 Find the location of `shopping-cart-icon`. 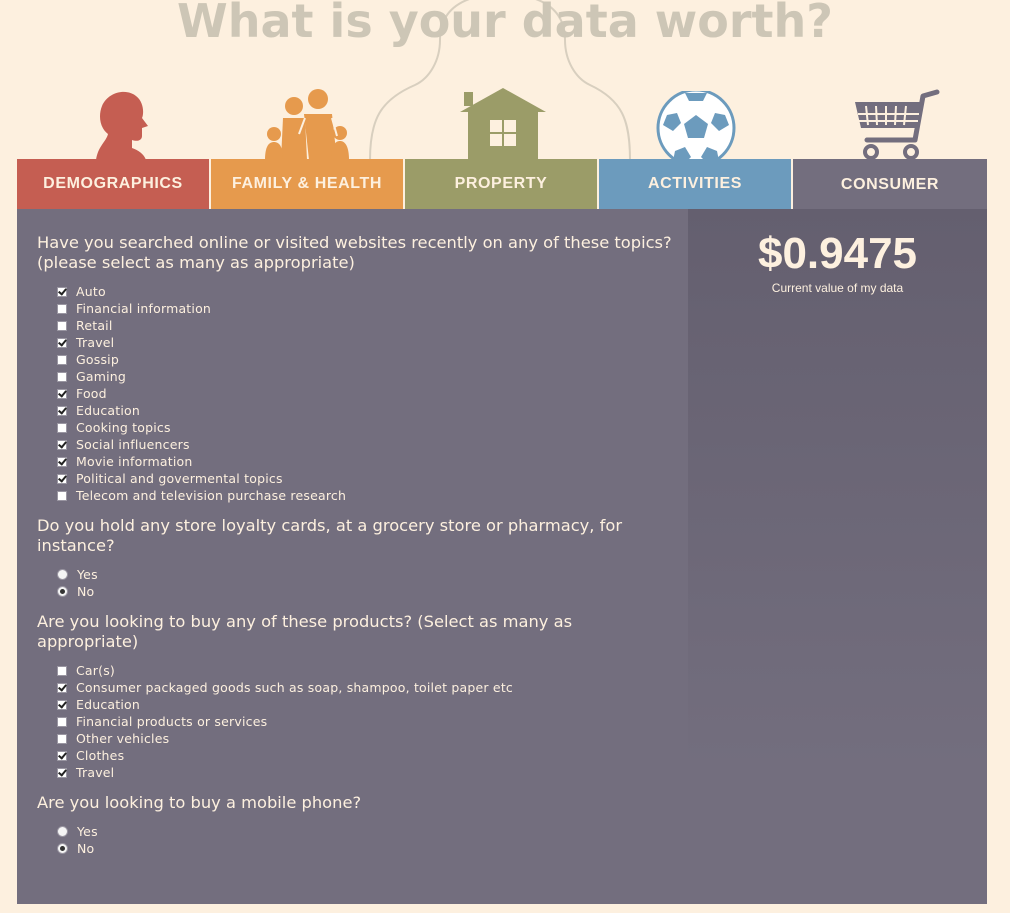

shopping-cart-icon is located at coordinates (897, 124).